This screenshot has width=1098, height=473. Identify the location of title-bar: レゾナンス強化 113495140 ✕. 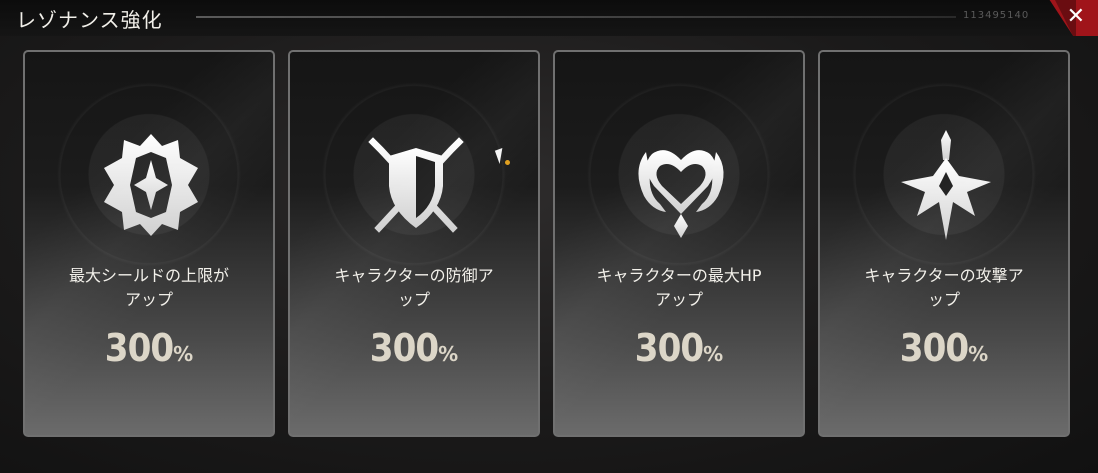
(549, 18).